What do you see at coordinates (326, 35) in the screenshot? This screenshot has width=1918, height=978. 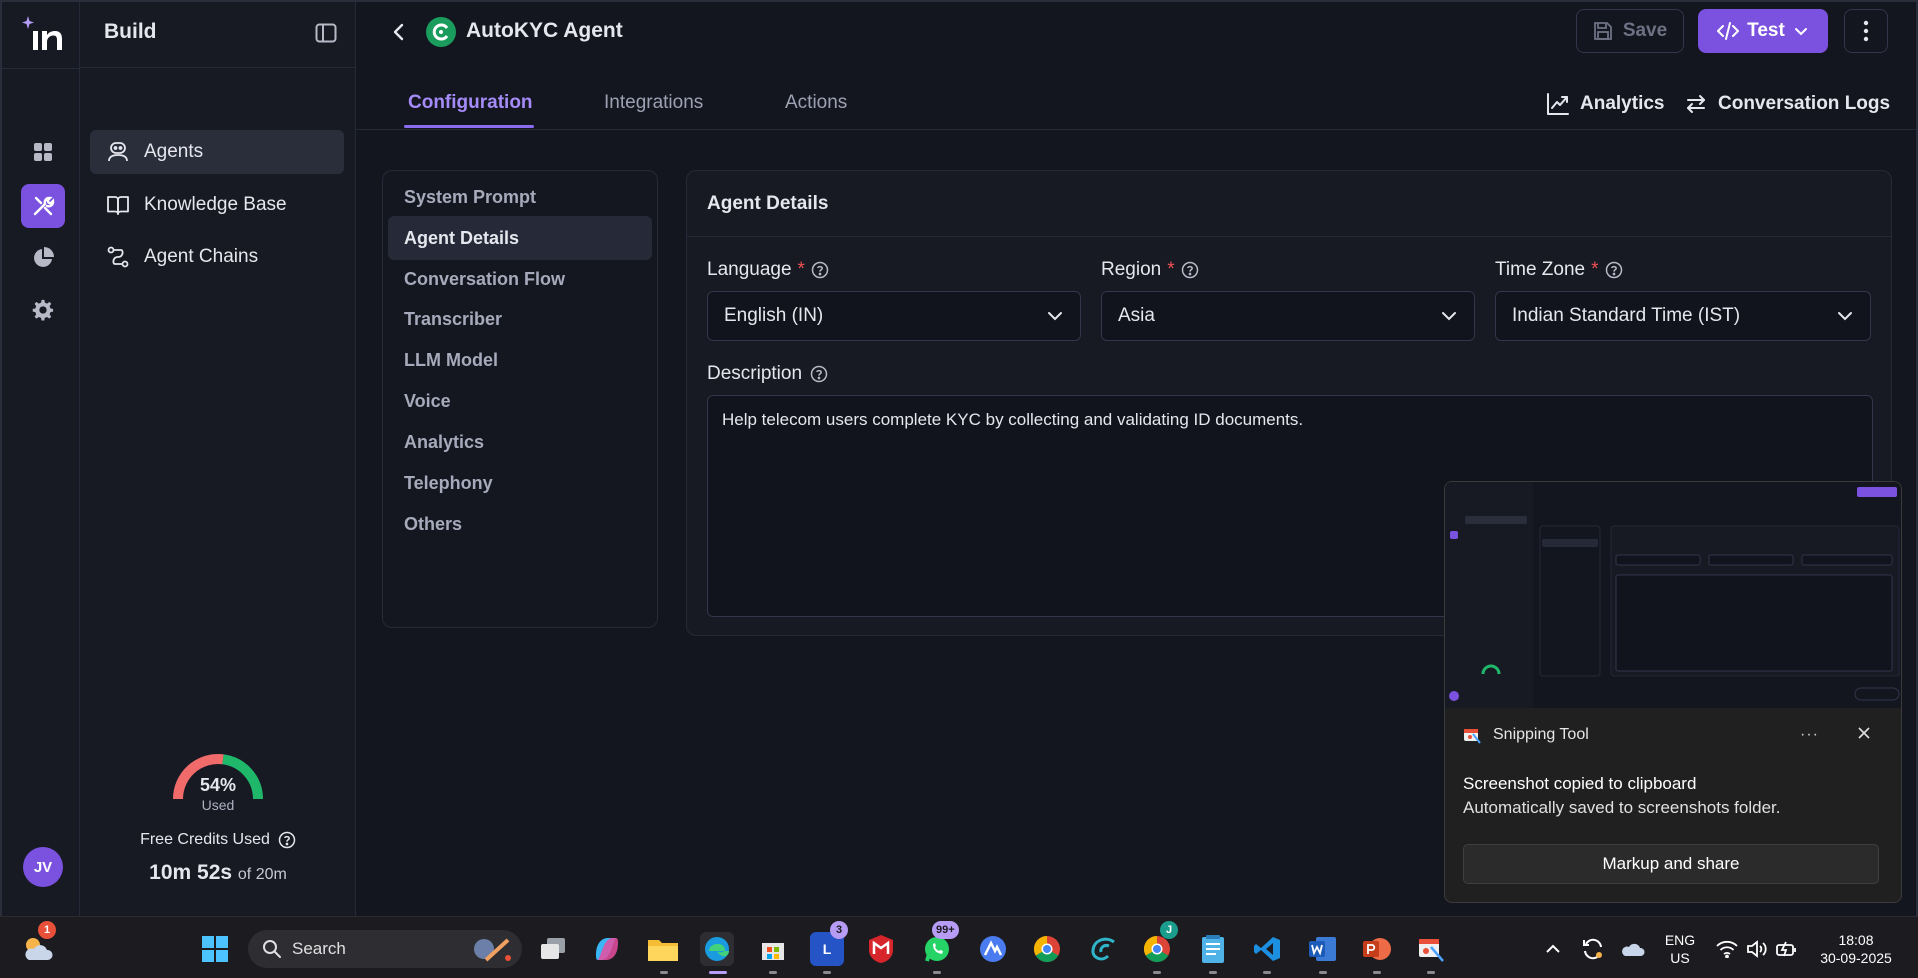 I see `sidebar-toggle-button` at bounding box center [326, 35].